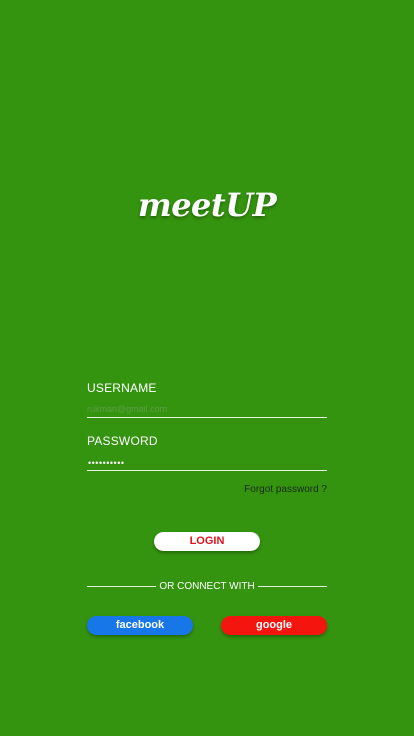  What do you see at coordinates (207, 409) in the screenshot?
I see `username-input` at bounding box center [207, 409].